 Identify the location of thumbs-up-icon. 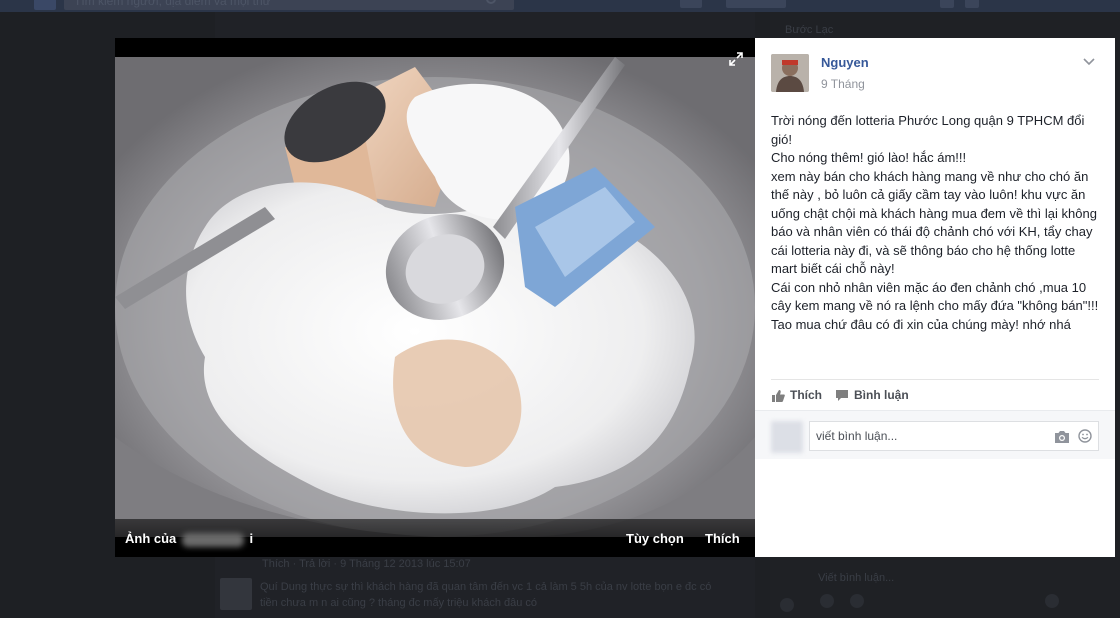
(778, 395).